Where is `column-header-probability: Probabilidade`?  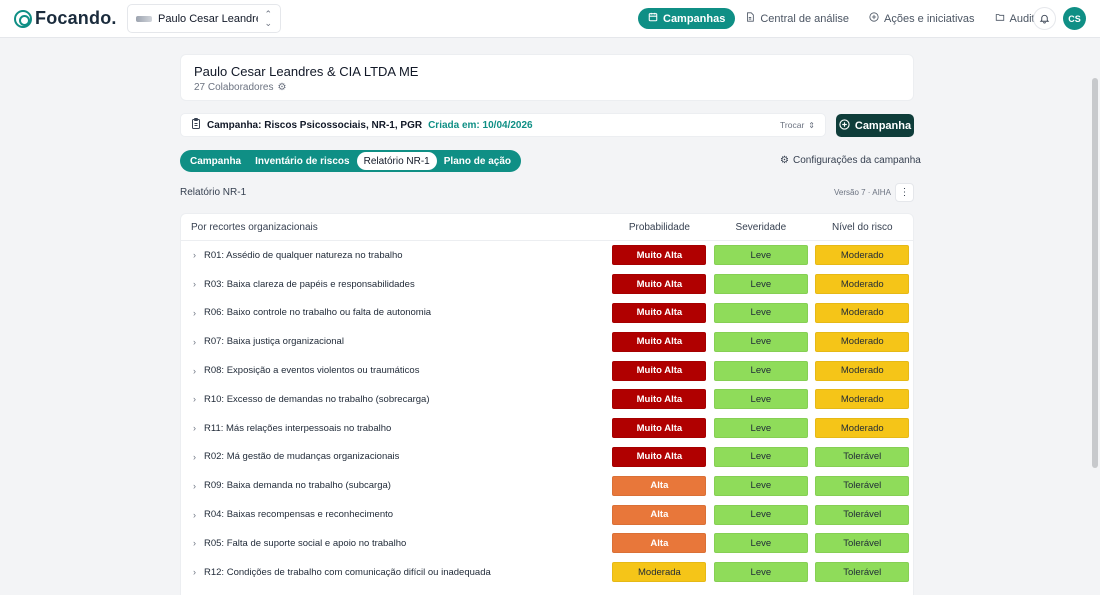
column-header-probability: Probabilidade is located at coordinates (659, 227).